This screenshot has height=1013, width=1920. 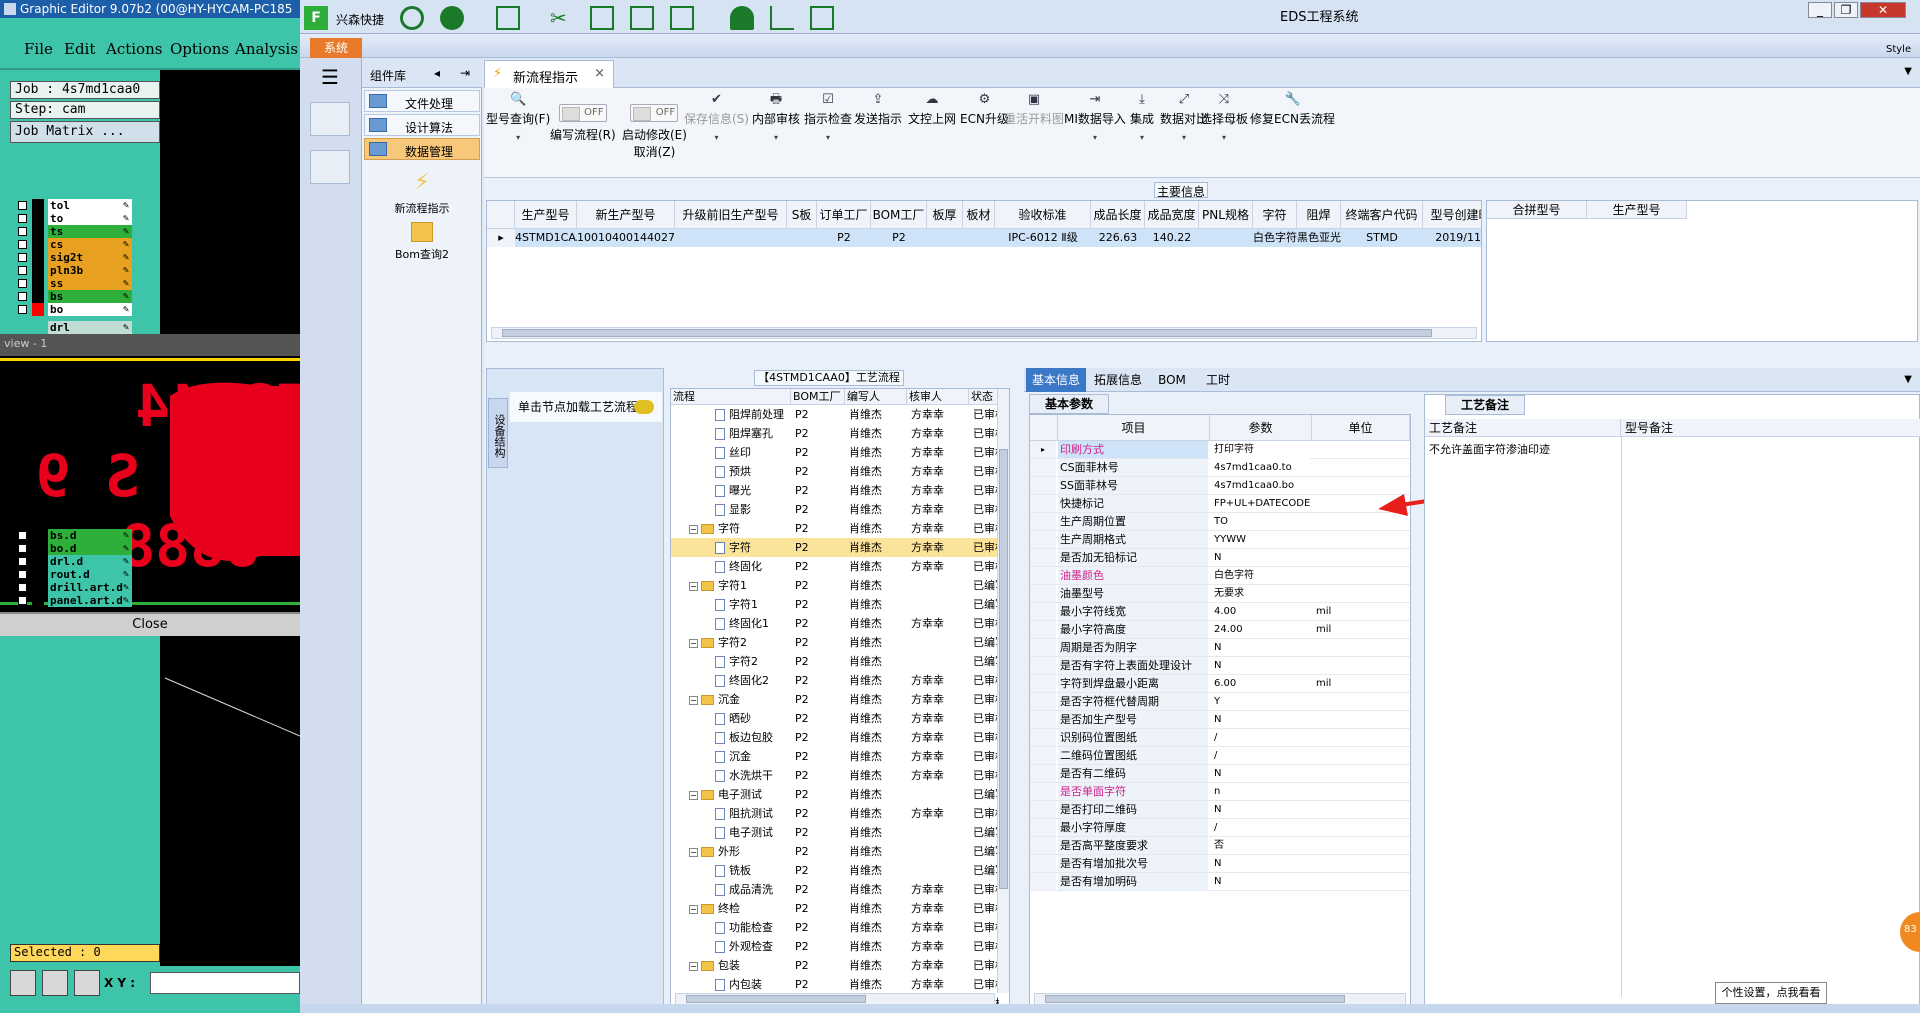 I want to click on param-row: SS面菲林号 4s7md1caa0.bo, so click(x=1220, y=486).